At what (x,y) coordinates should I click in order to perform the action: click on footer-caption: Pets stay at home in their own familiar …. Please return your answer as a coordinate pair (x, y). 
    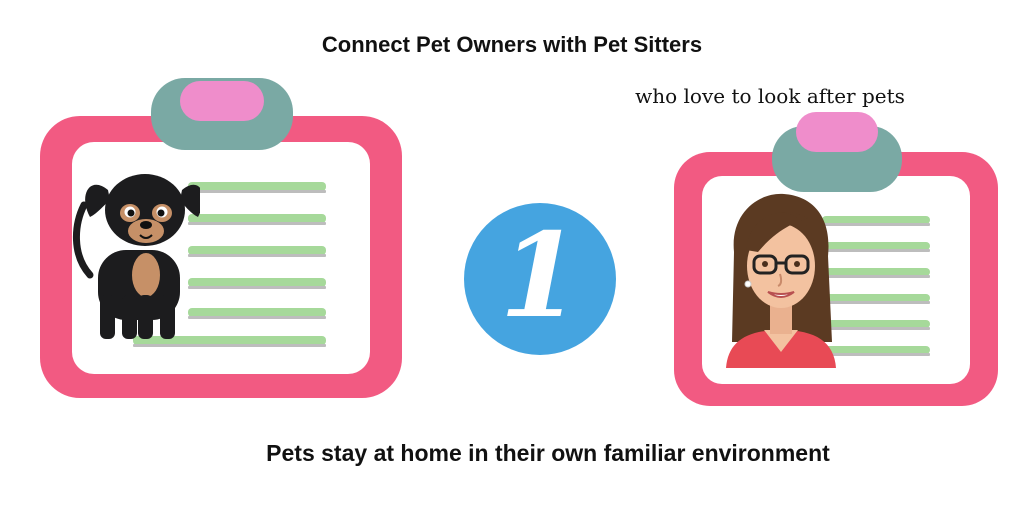
    Looking at the image, I should click on (548, 453).